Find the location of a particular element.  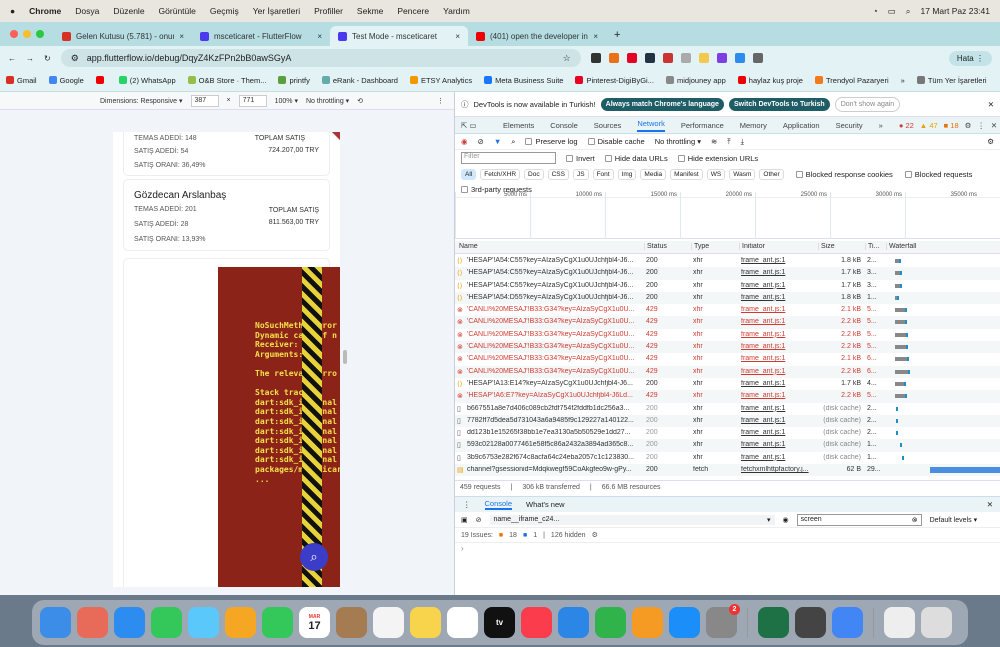

preserve-log-checkbox: Preserve log is located at coordinates (551, 141).